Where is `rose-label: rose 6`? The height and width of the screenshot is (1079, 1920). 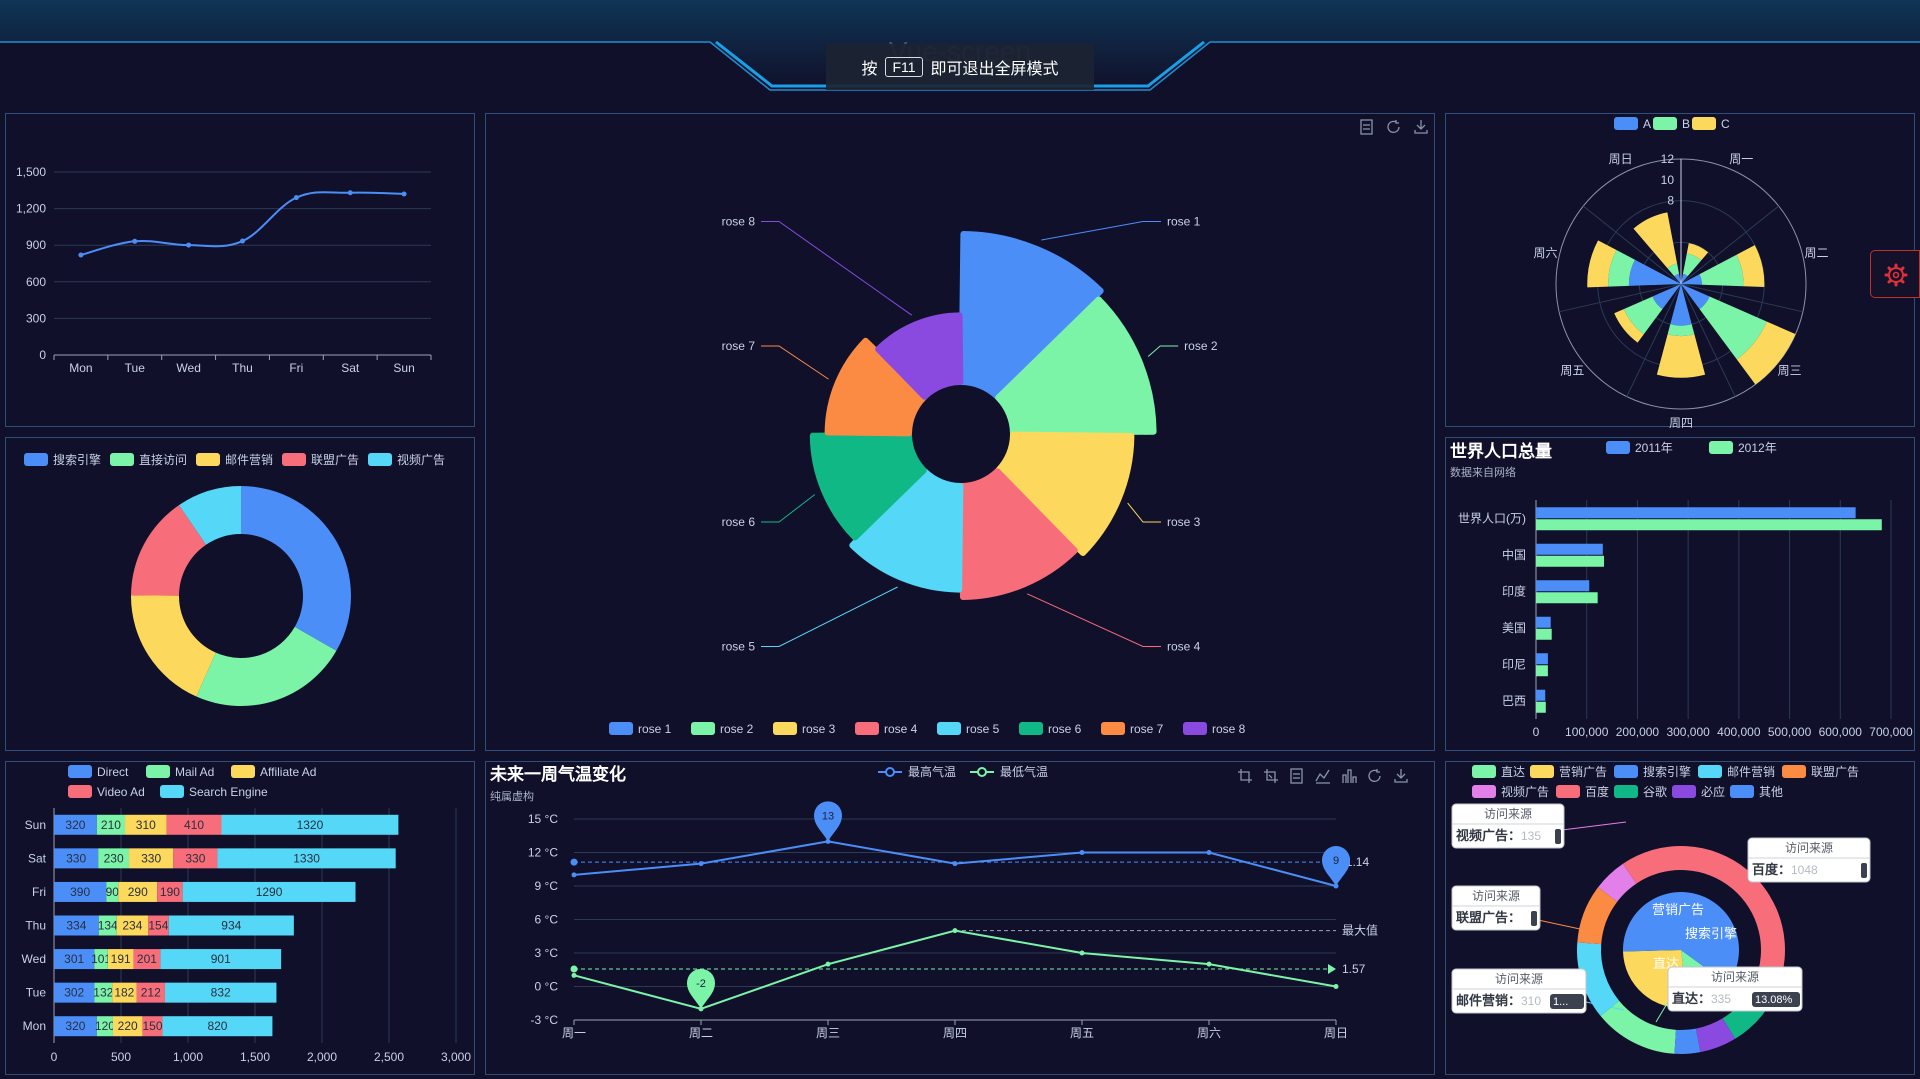
rose-label: rose 6 is located at coordinates (739, 522).